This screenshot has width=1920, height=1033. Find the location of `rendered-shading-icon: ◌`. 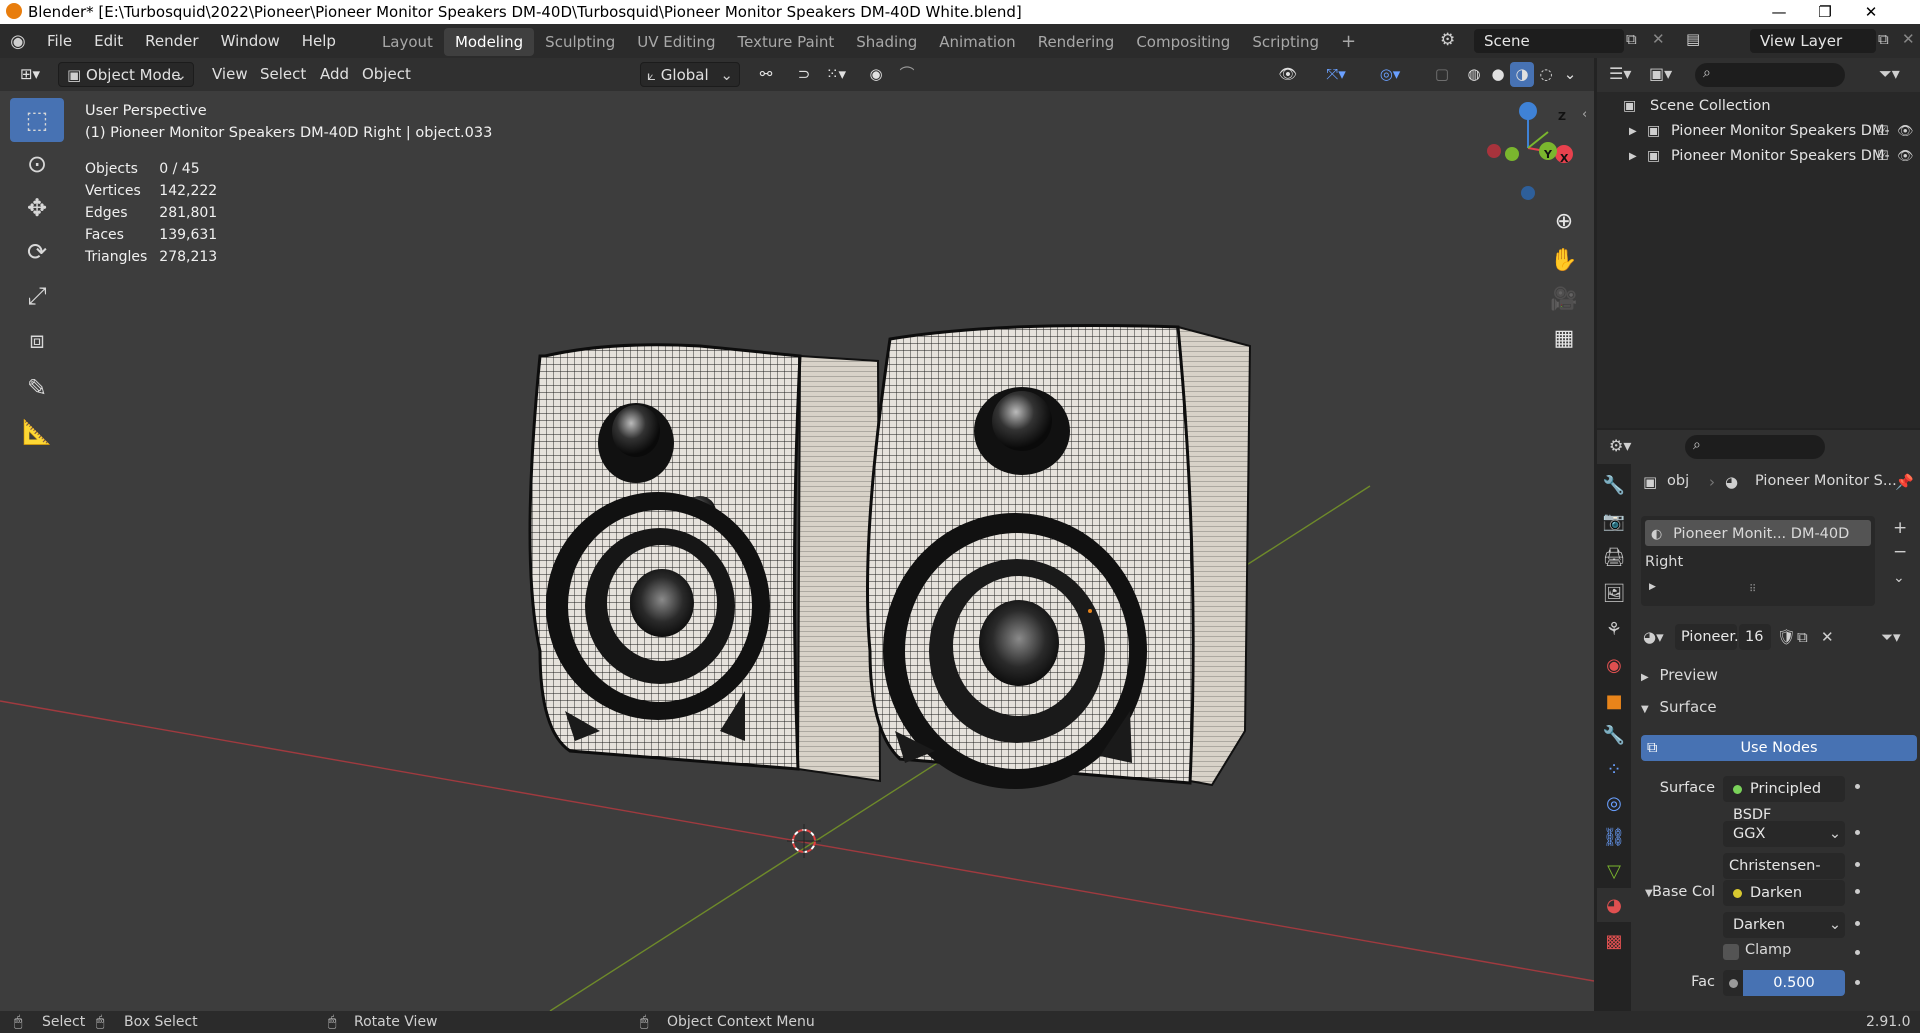

rendered-shading-icon: ◌ is located at coordinates (1546, 74).